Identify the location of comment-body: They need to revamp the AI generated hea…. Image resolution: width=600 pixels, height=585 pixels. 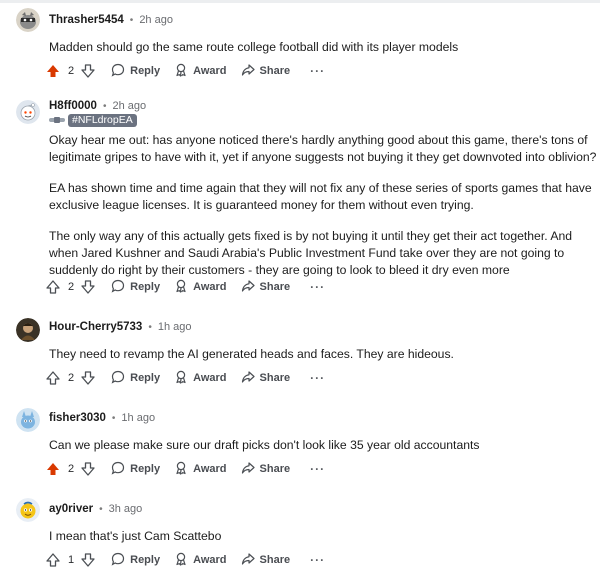
(323, 354).